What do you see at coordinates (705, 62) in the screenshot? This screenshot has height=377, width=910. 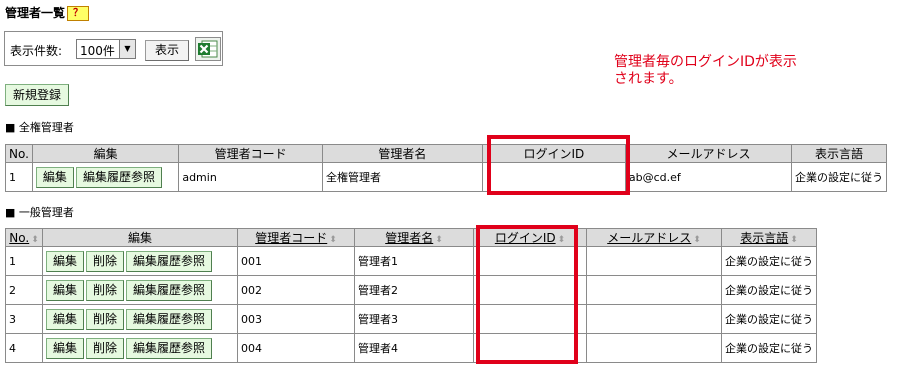 I see `annotation-note-line: 管理者毎のログインIDが表示` at bounding box center [705, 62].